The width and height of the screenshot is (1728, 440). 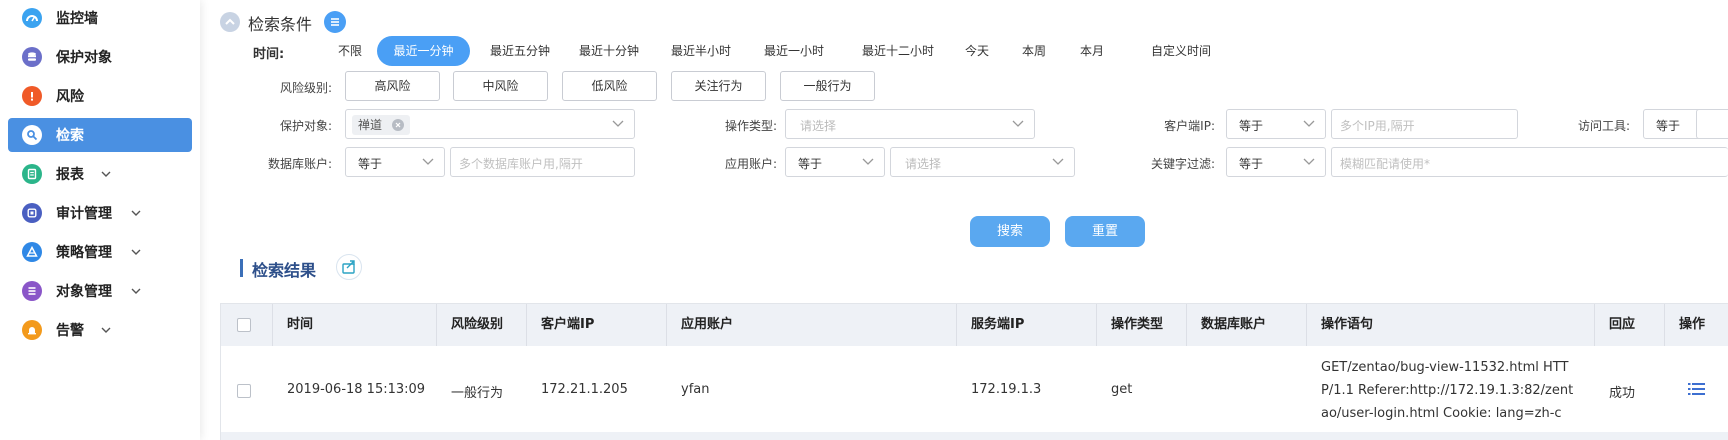 I want to click on cell-op-type: get, so click(x=1122, y=389).